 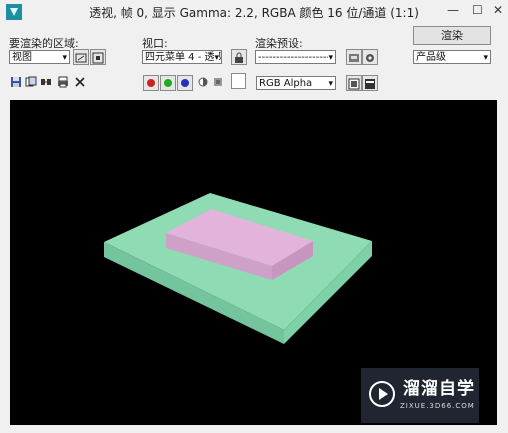 I want to click on save-preset-button, so click(x=354, y=57).